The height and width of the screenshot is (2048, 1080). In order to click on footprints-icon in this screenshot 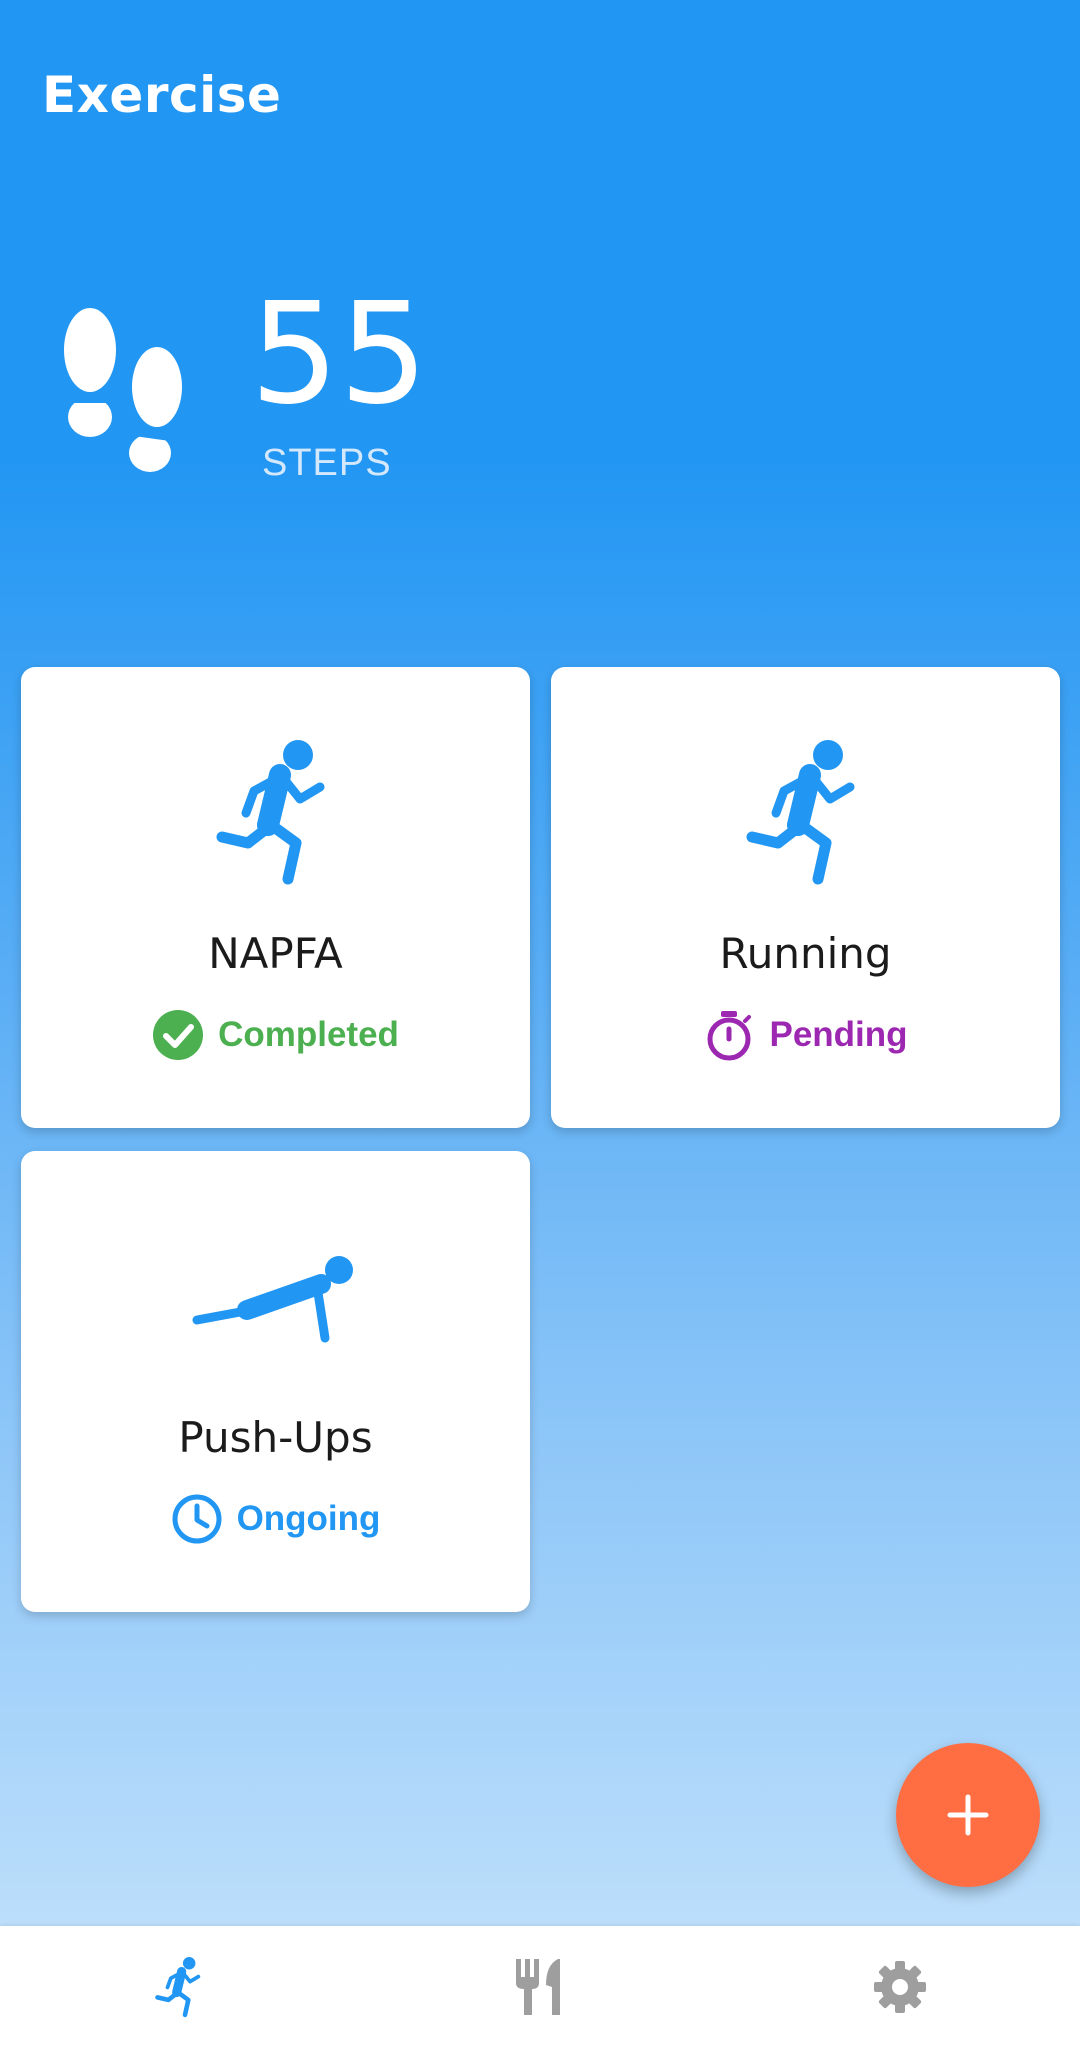, I will do `click(124, 390)`.